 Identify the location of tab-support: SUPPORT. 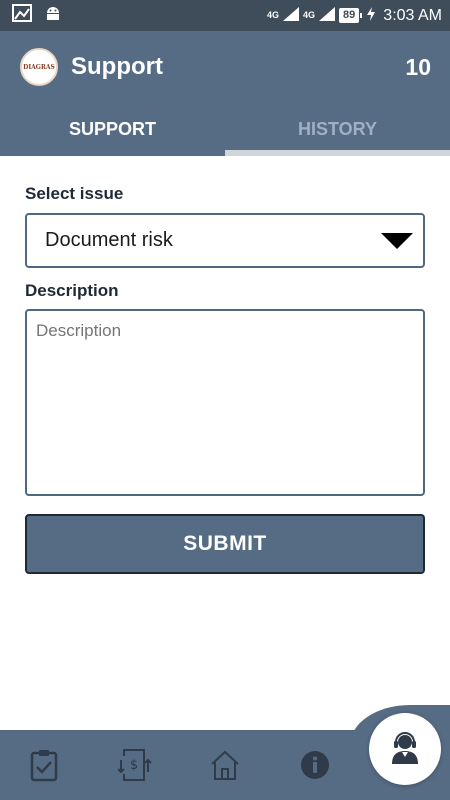
(112, 129).